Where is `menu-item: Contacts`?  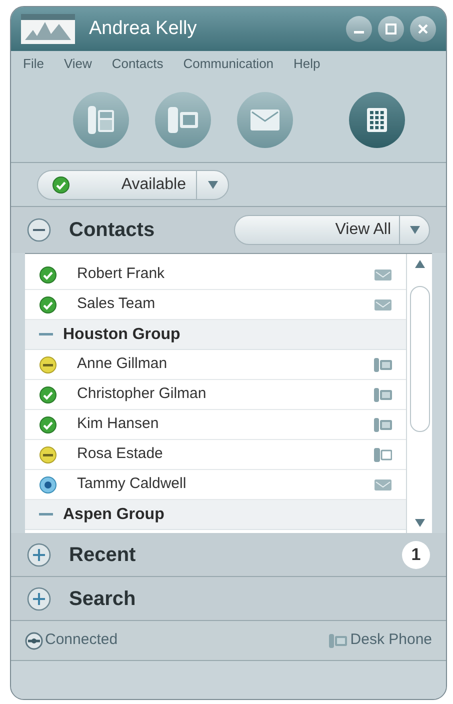 menu-item: Contacts is located at coordinates (138, 64).